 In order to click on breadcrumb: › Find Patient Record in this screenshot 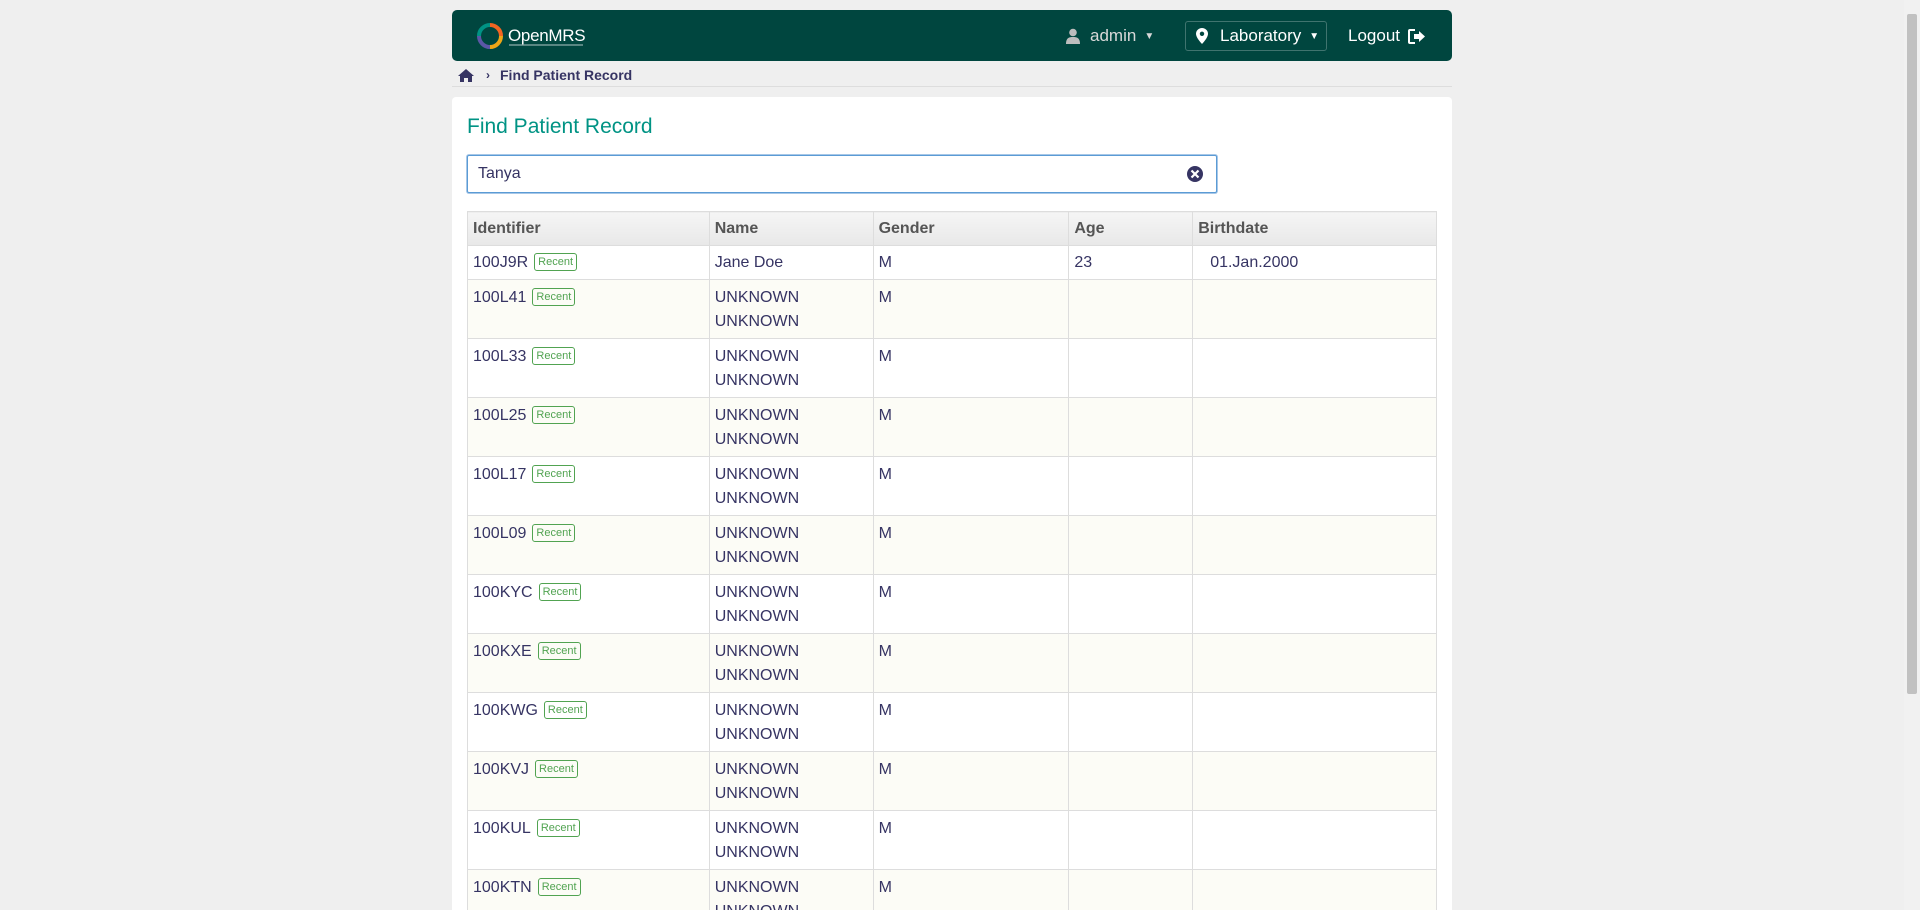, I will do `click(952, 75)`.